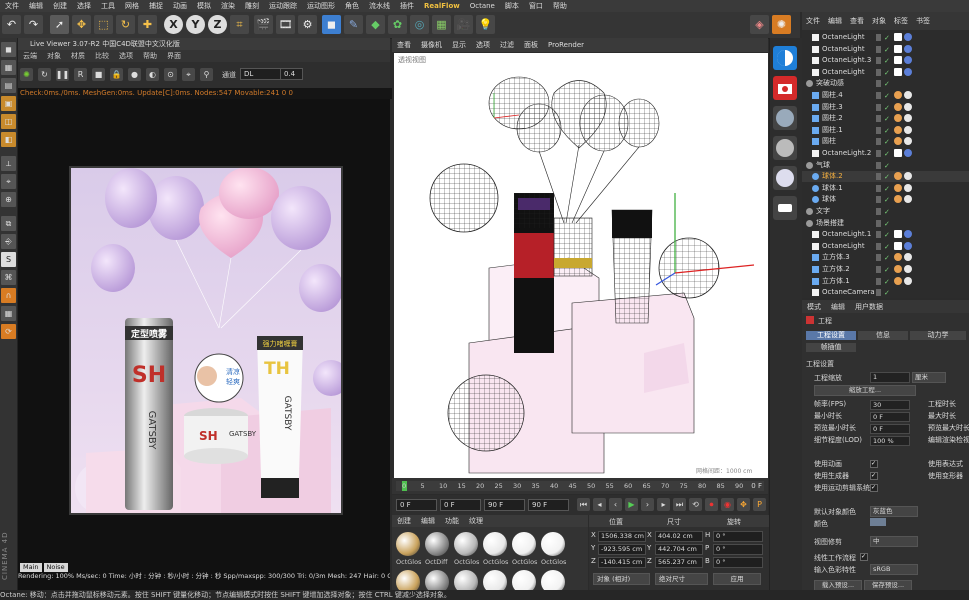  I want to click on prev-frame-icon: ‹, so click(615, 504).